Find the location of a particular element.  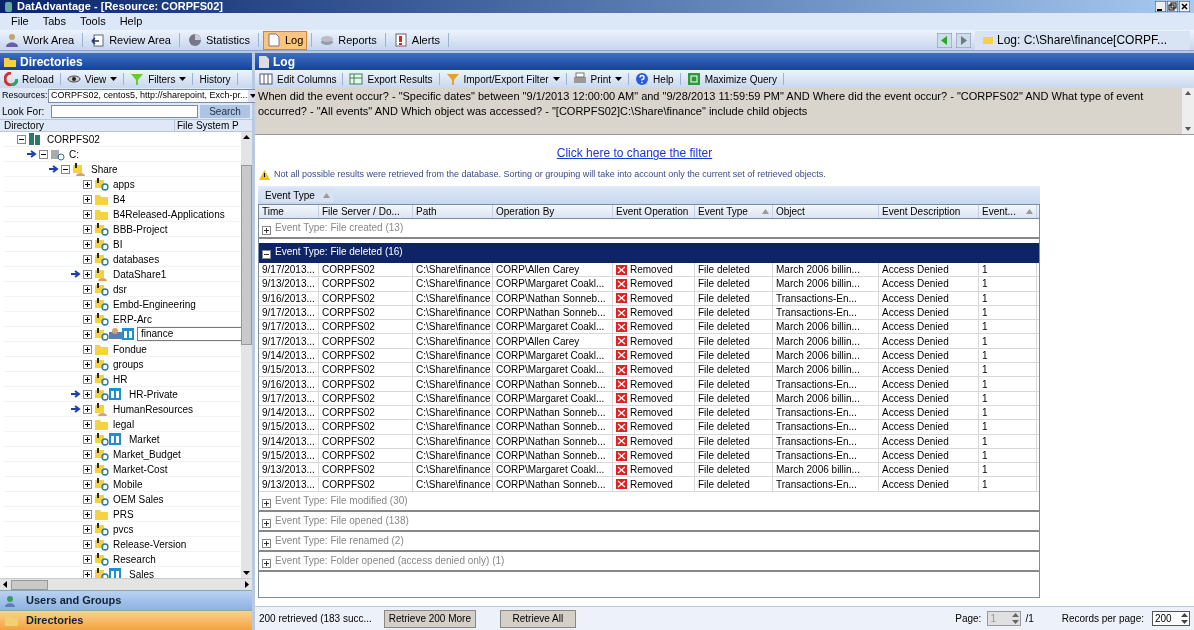

column-header: Object is located at coordinates (826, 211).